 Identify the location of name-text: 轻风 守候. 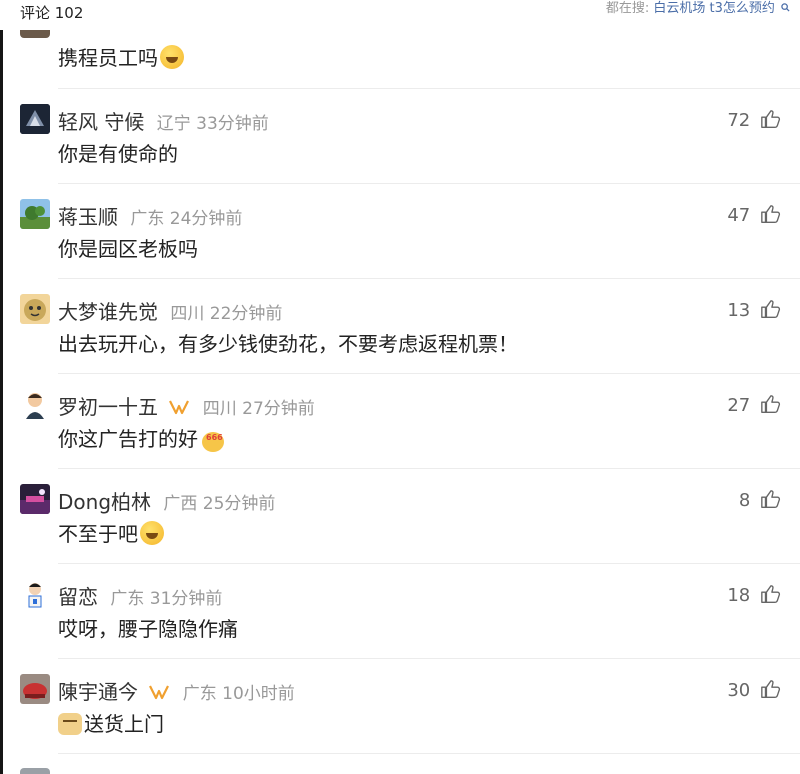
(101, 122).